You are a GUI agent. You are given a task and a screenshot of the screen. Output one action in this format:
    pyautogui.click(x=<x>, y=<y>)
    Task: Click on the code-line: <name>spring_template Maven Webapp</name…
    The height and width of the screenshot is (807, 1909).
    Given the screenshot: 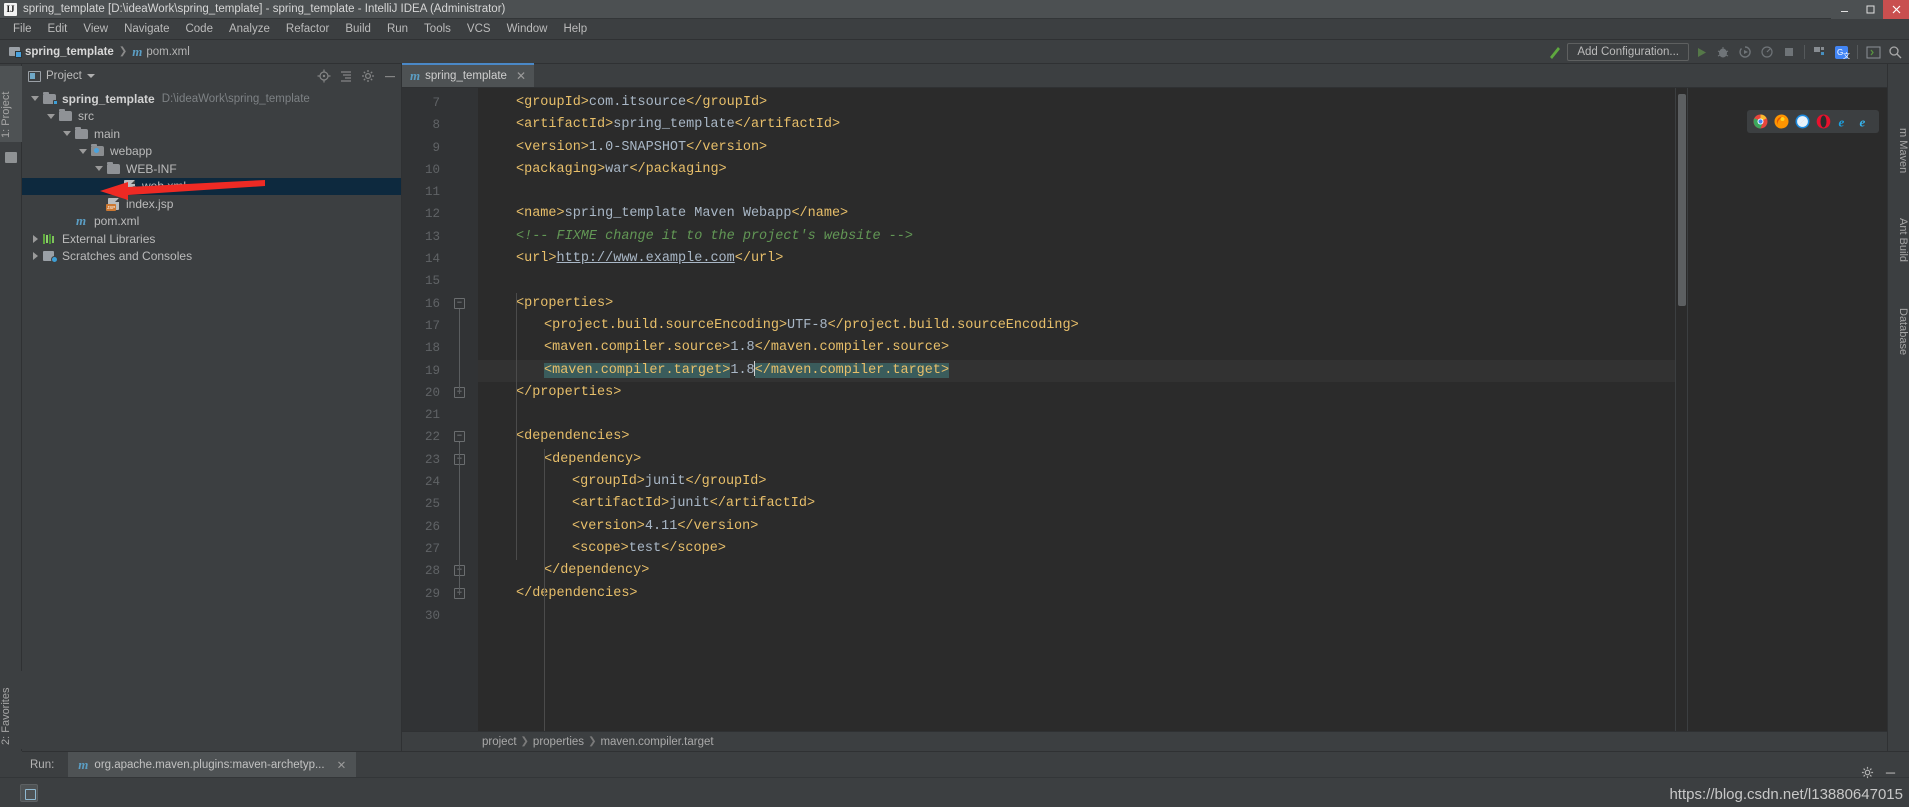 What is the action you would take?
    pyautogui.click(x=1076, y=214)
    